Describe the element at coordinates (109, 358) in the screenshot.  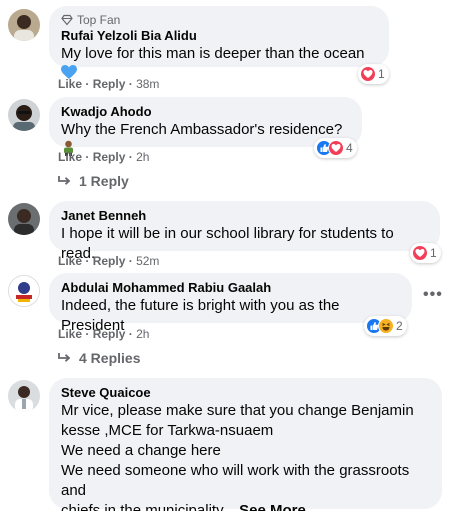
I see `replies-count-label: 4 Replies` at that location.